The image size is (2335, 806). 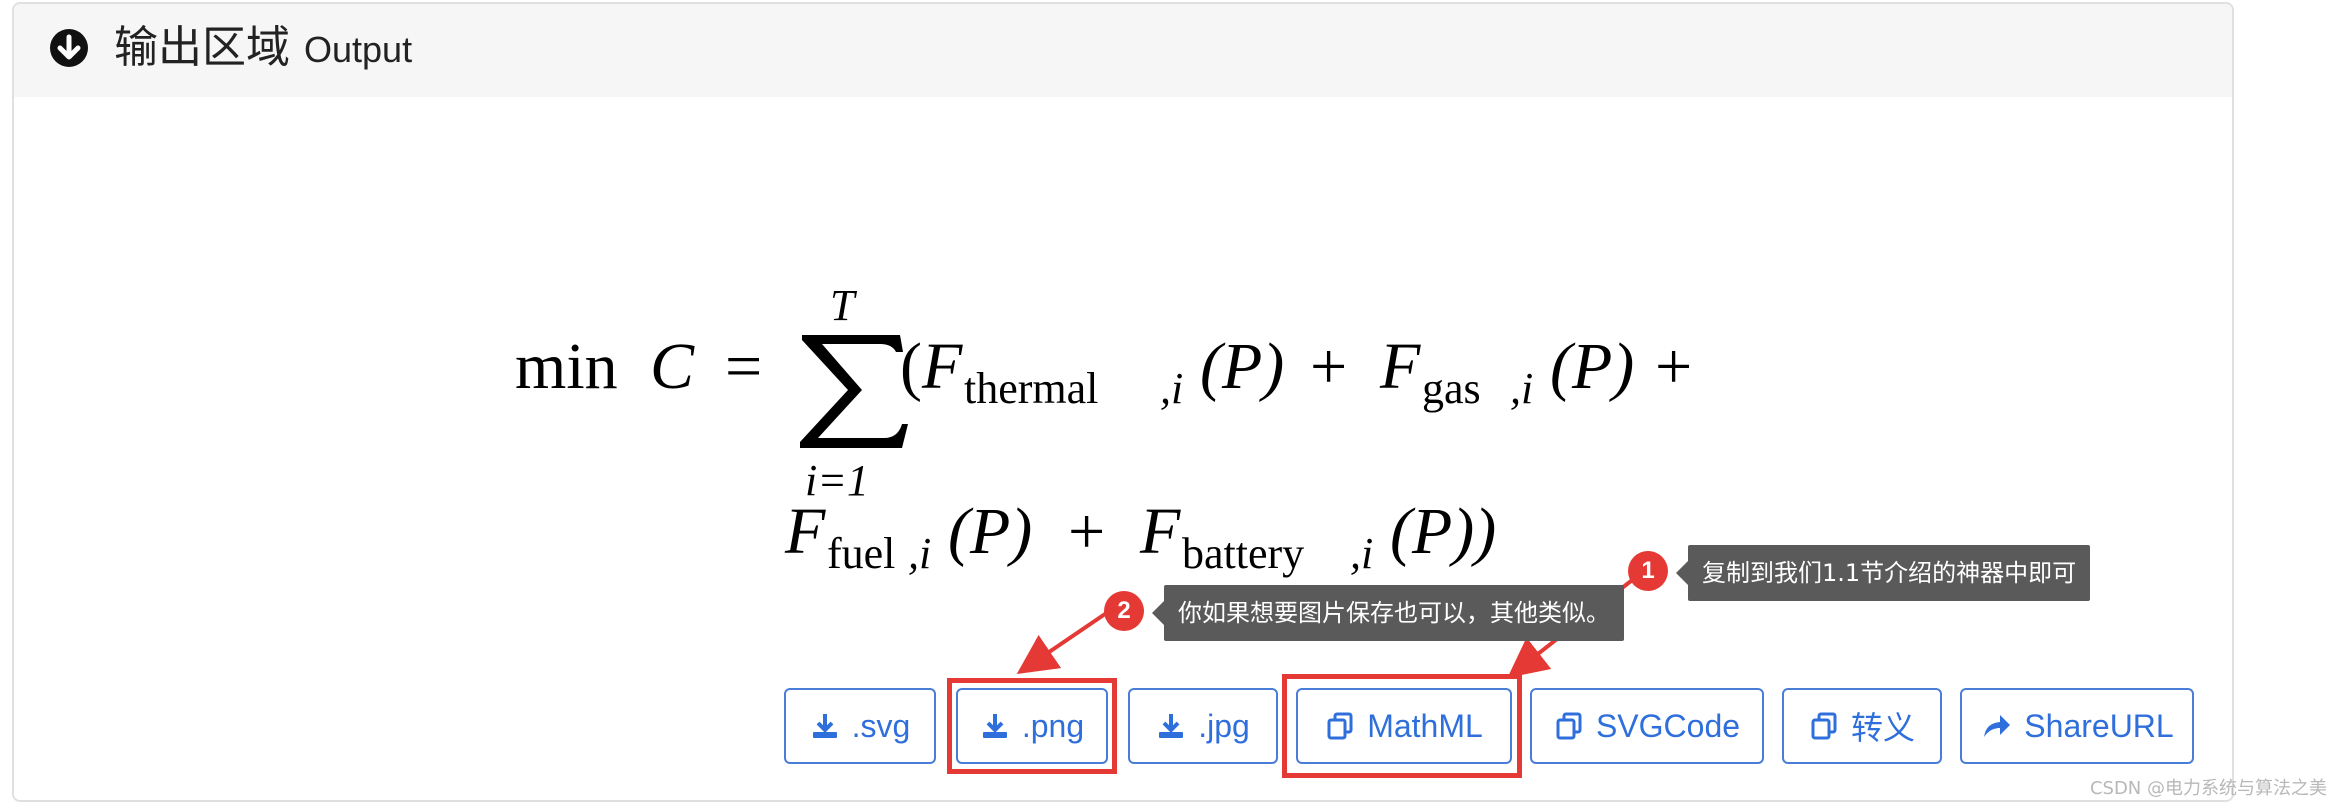 I want to click on min-operator: min, so click(x=566, y=366).